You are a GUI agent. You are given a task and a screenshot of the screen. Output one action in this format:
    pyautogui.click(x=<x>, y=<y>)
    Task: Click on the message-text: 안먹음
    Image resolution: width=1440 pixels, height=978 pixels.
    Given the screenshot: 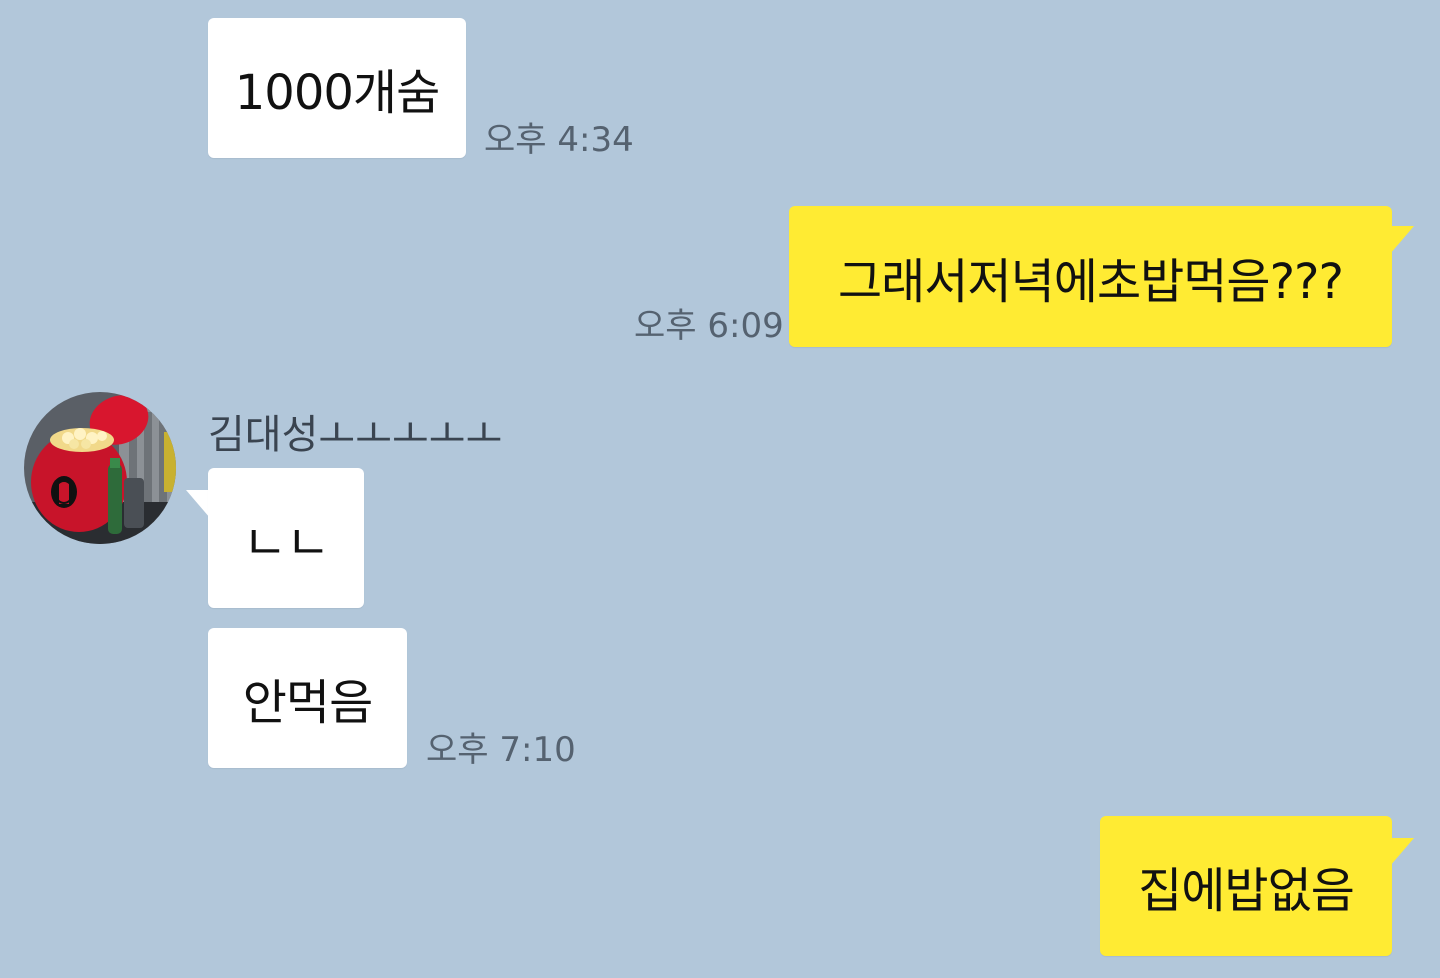 What is the action you would take?
    pyautogui.click(x=307, y=703)
    